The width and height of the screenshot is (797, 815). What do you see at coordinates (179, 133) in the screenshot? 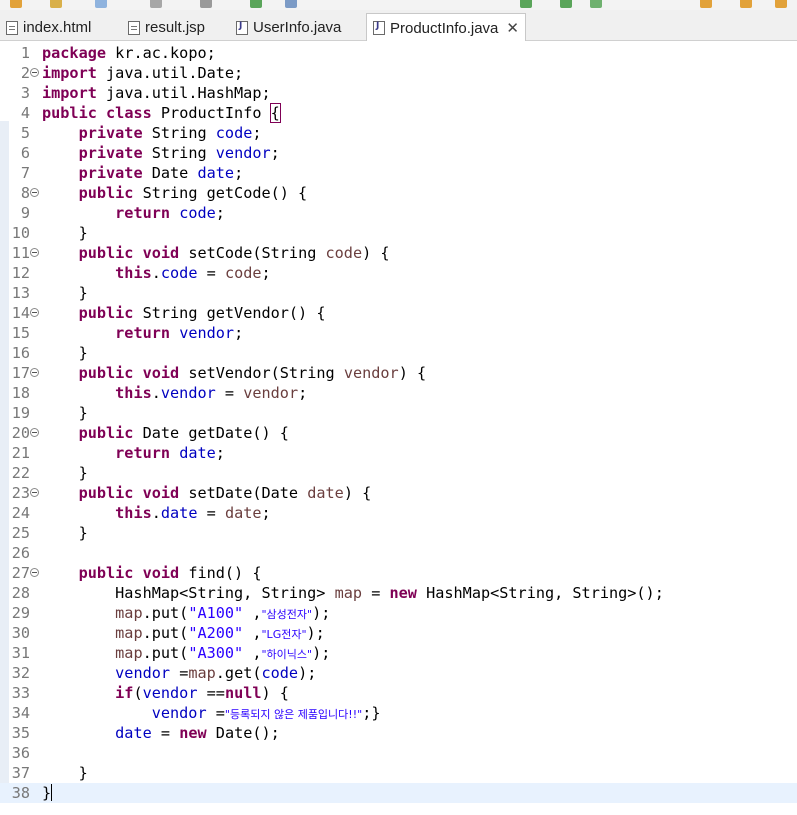
I see `code-token: String` at bounding box center [179, 133].